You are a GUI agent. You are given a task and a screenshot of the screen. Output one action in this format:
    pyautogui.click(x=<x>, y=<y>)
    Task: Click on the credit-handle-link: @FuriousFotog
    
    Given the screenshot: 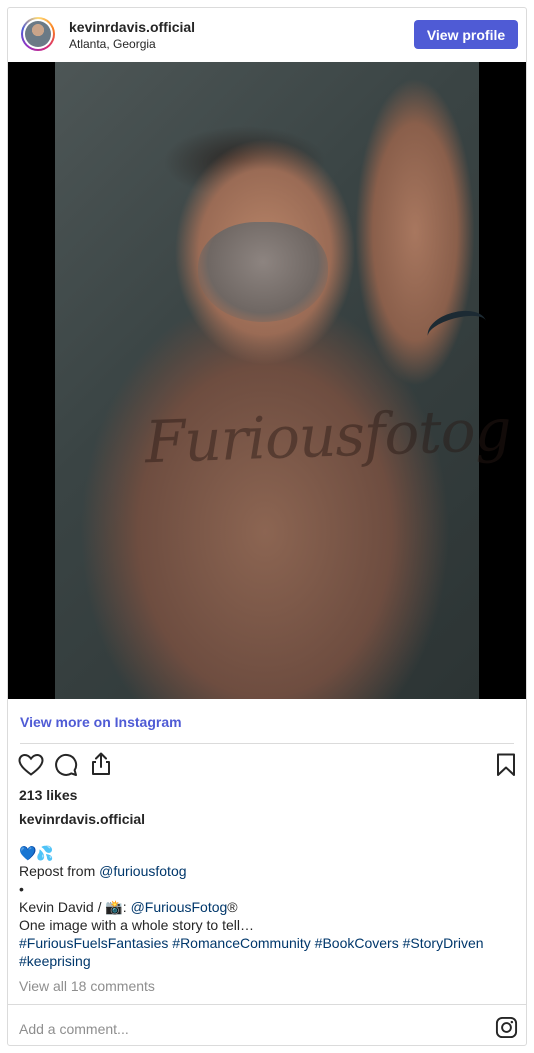 What is the action you would take?
    pyautogui.click(x=179, y=907)
    